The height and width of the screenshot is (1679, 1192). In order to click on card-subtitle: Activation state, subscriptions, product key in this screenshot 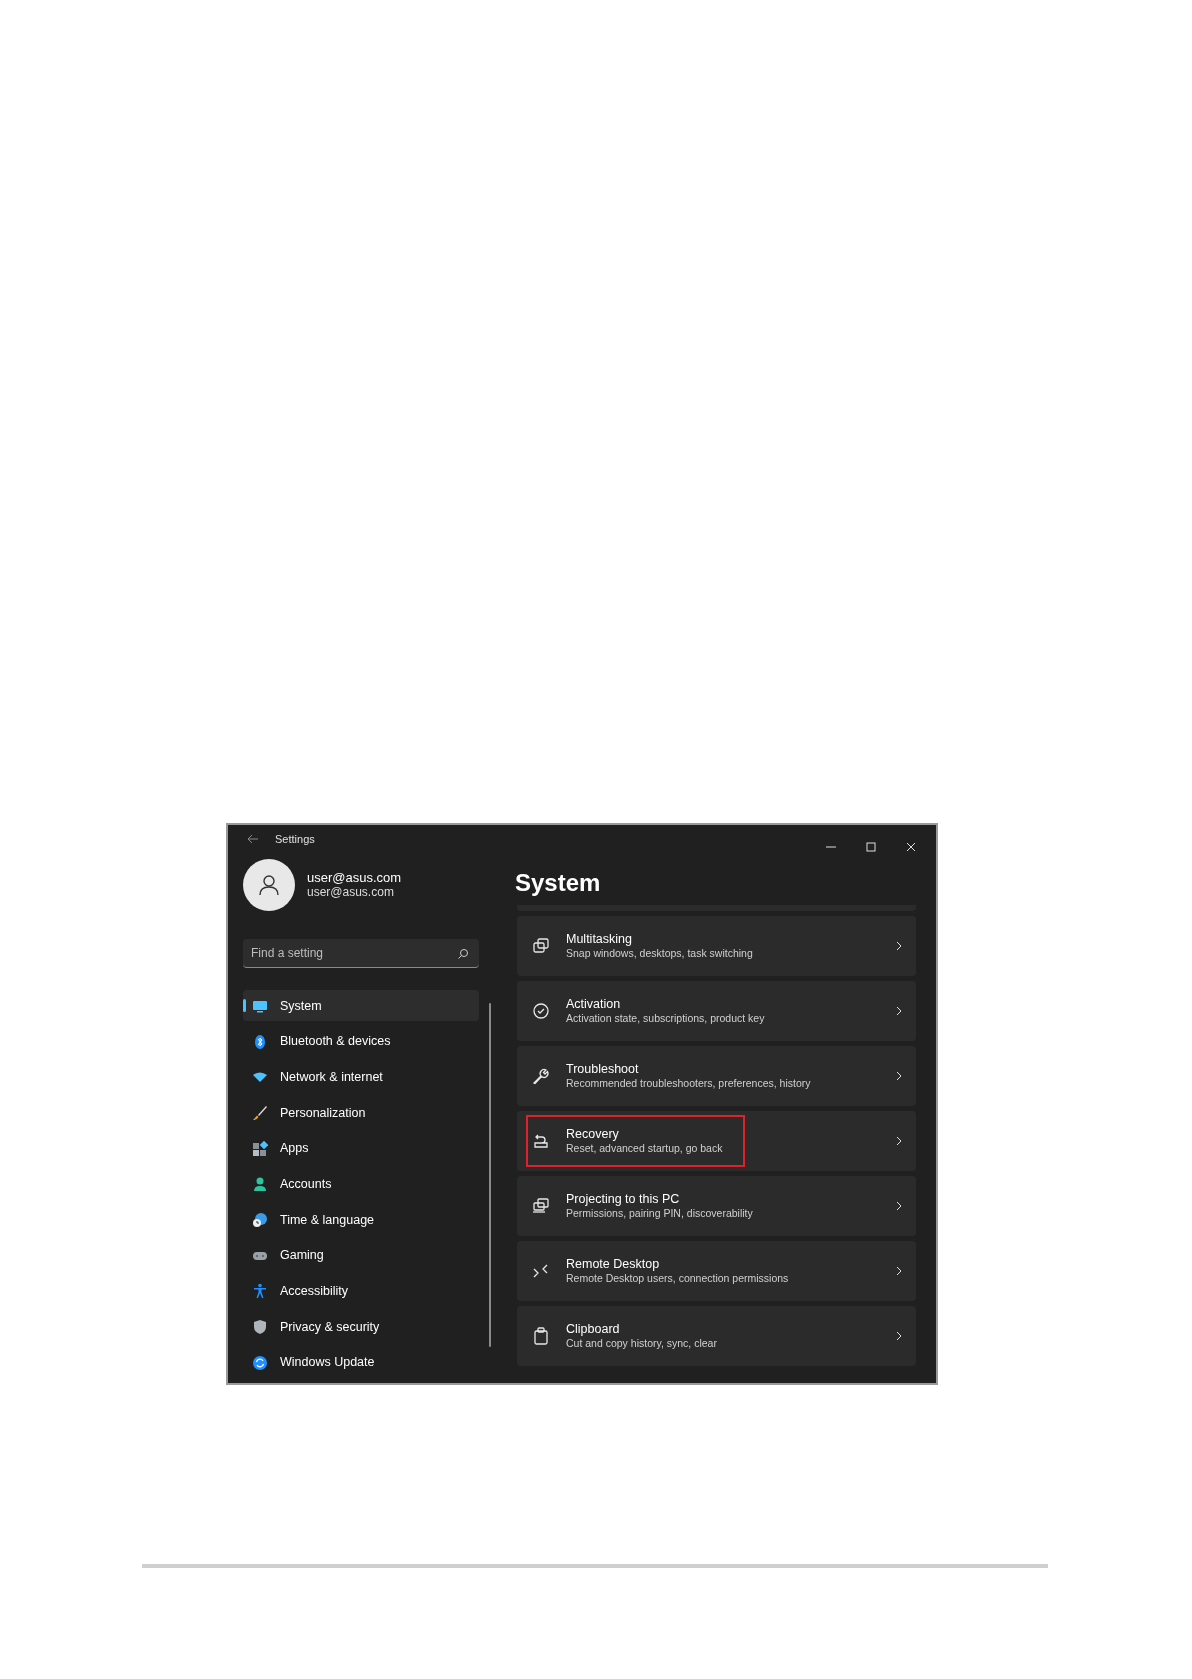, I will do `click(666, 1018)`.